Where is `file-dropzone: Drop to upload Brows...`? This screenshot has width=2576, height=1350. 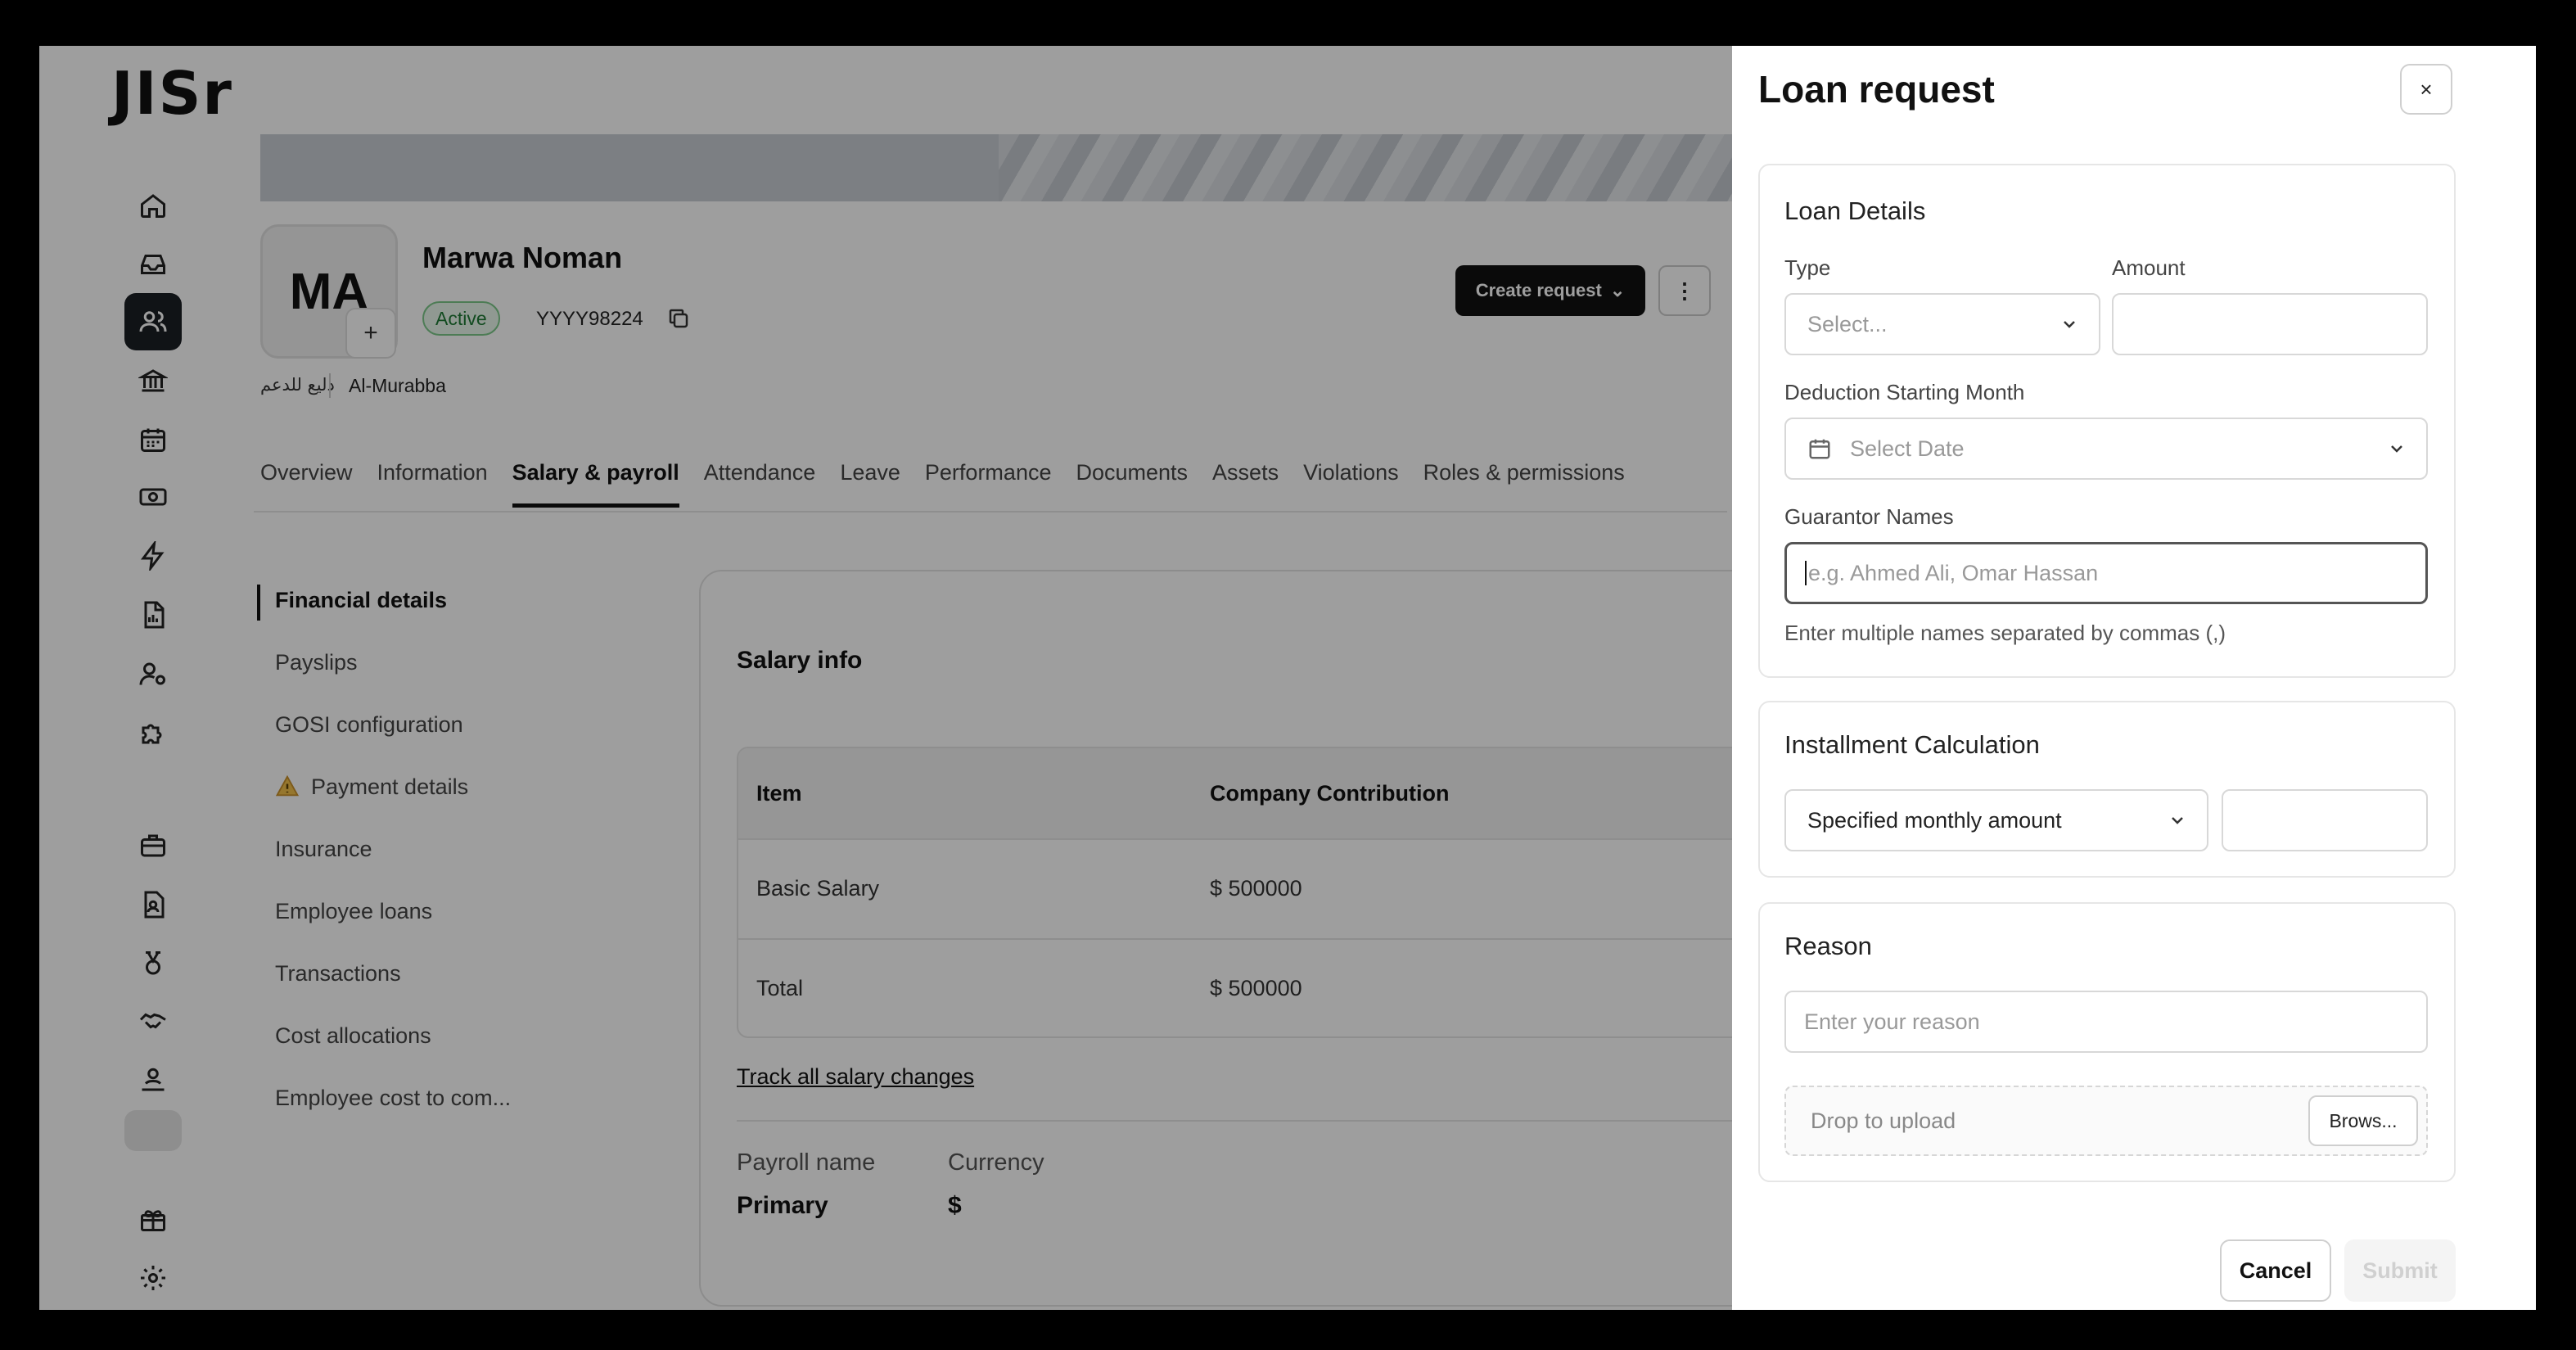 file-dropzone: Drop to upload Brows... is located at coordinates (2106, 1121).